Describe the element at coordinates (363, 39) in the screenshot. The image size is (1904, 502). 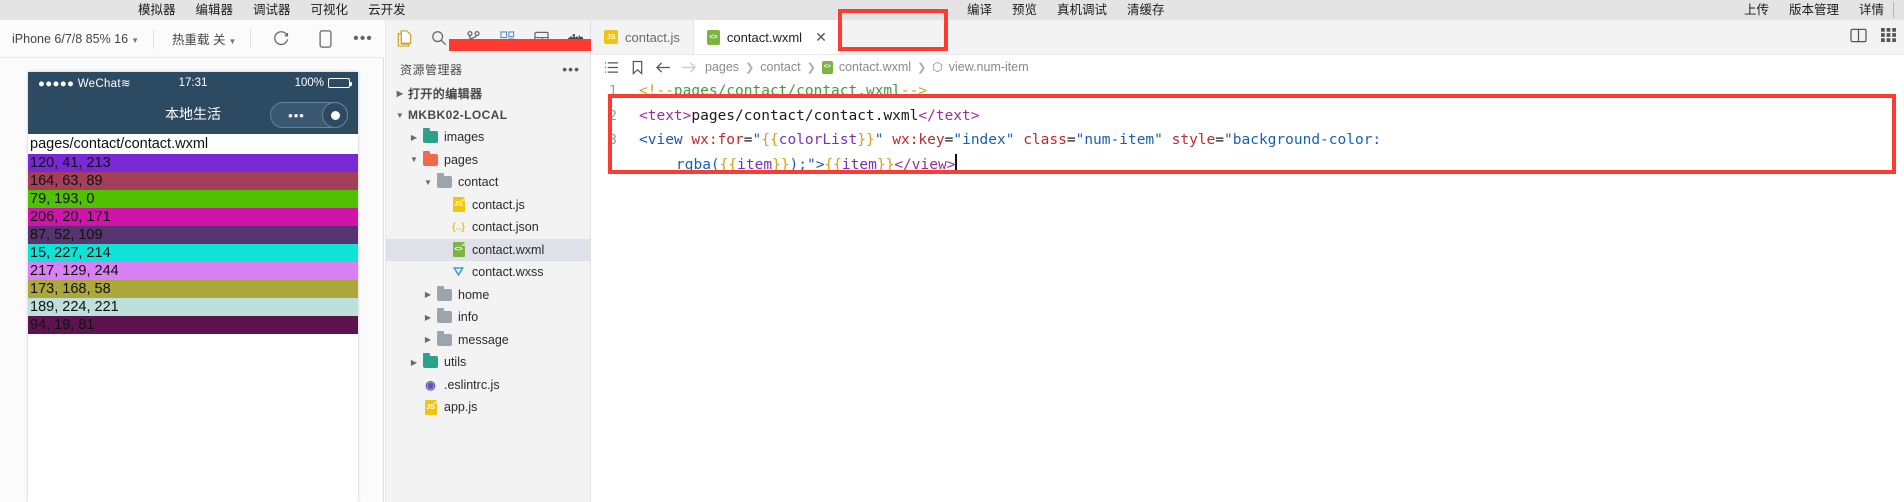
I see `more-icon: •••` at that location.